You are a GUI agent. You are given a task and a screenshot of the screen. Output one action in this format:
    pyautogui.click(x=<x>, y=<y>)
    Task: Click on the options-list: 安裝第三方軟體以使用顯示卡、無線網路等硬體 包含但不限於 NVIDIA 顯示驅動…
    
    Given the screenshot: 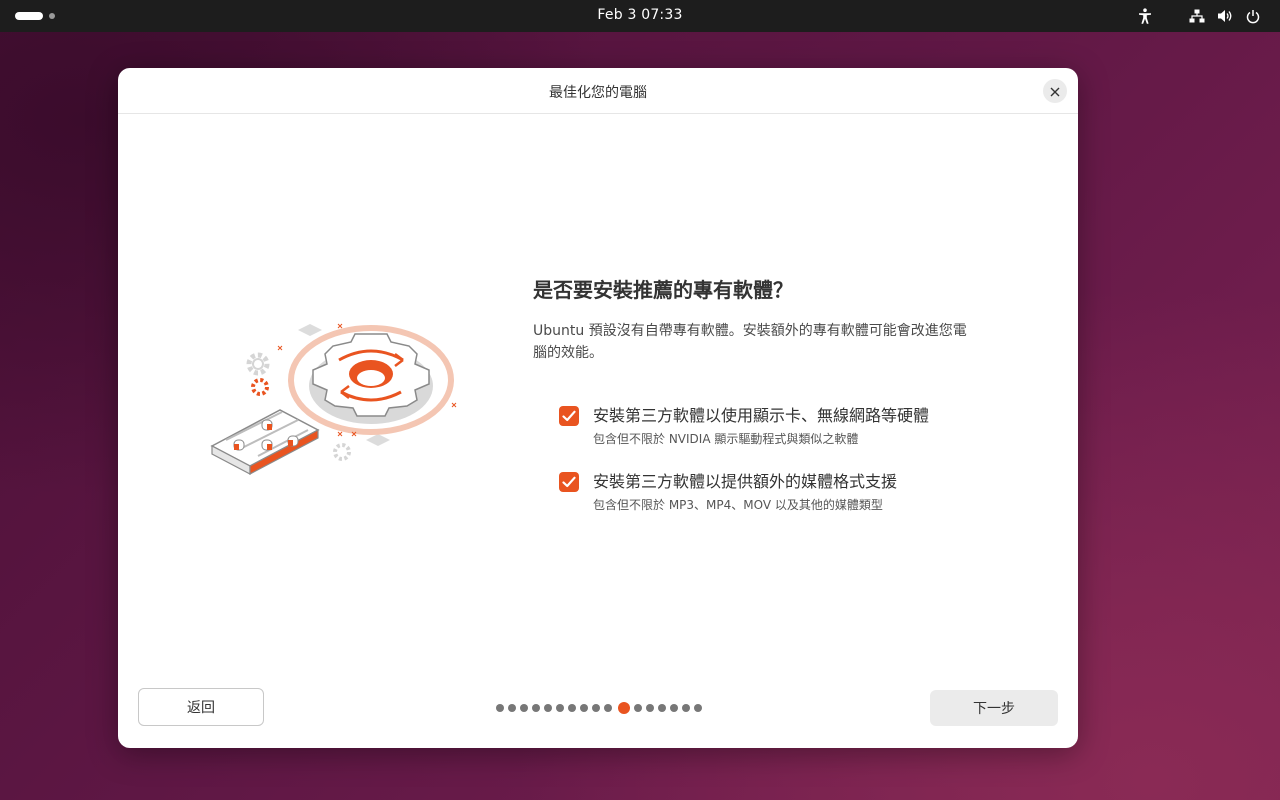 What is the action you would take?
    pyautogui.click(x=771, y=459)
    